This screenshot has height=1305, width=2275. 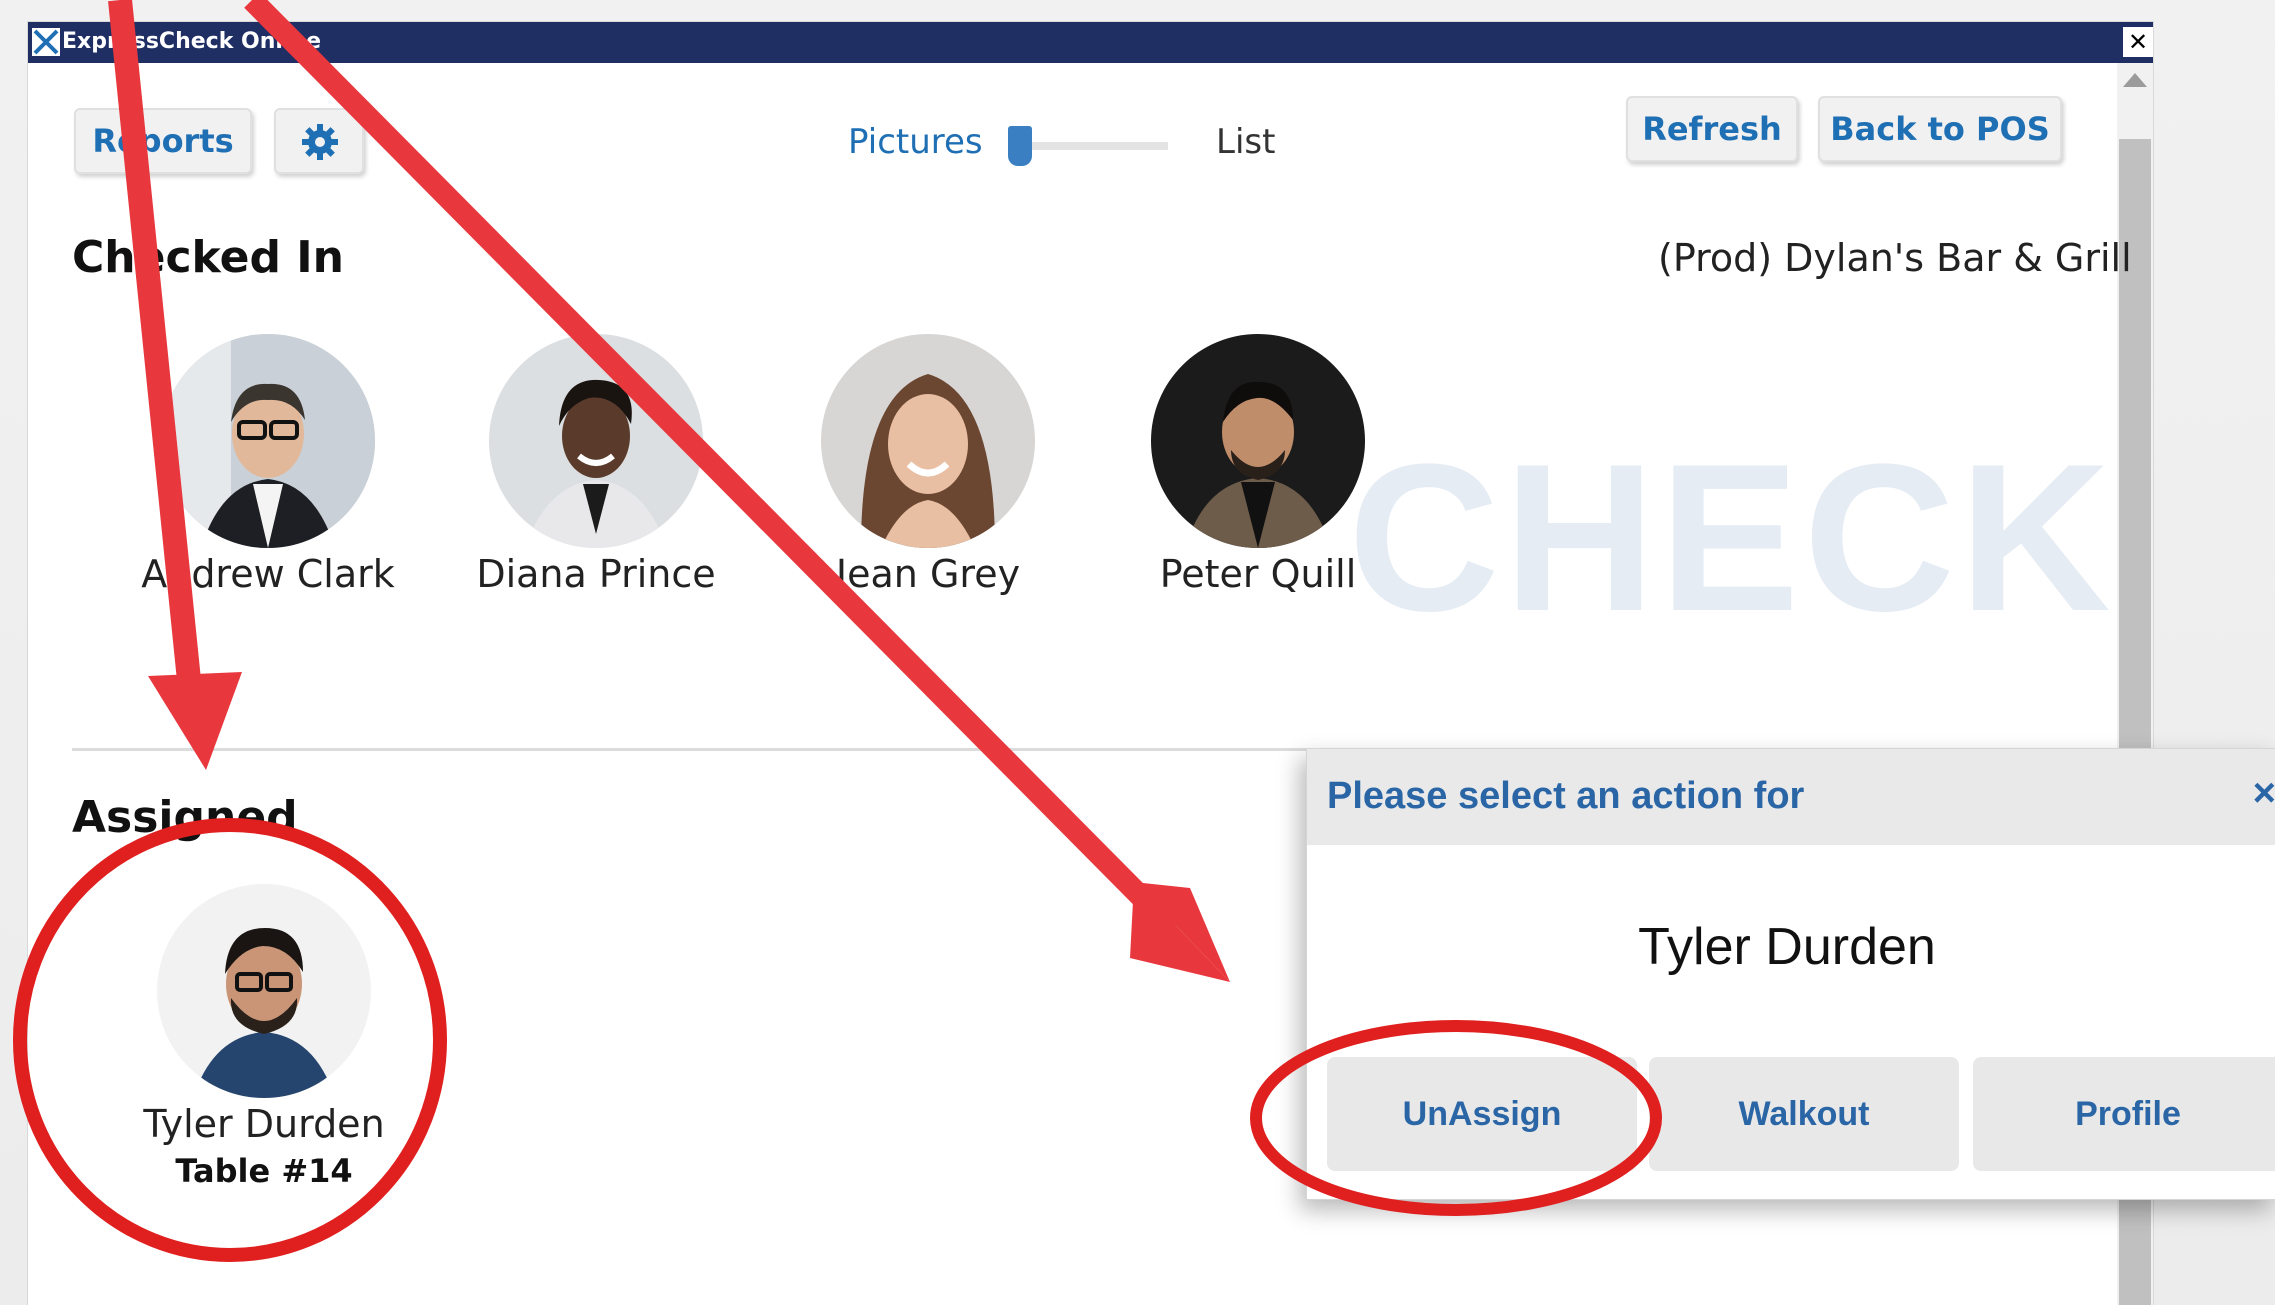 What do you see at coordinates (1731, 537) in the screenshot?
I see `brand-watermark: CHECK` at bounding box center [1731, 537].